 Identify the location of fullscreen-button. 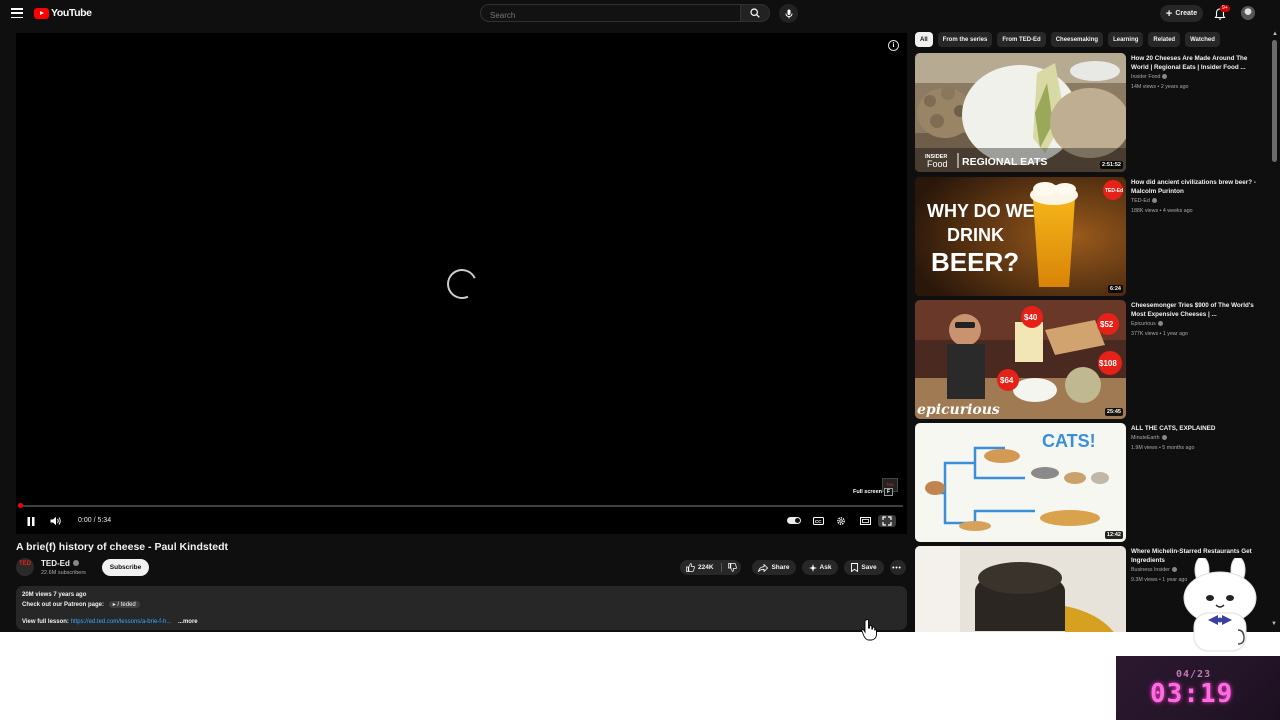
(887, 521).